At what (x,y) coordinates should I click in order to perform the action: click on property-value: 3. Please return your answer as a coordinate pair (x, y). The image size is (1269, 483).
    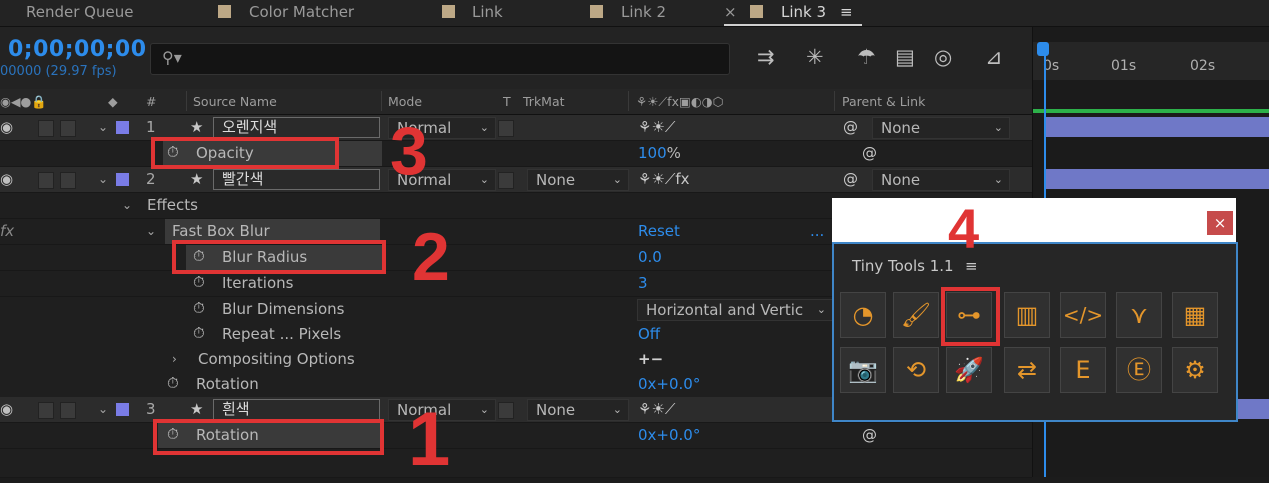
    Looking at the image, I should click on (643, 283).